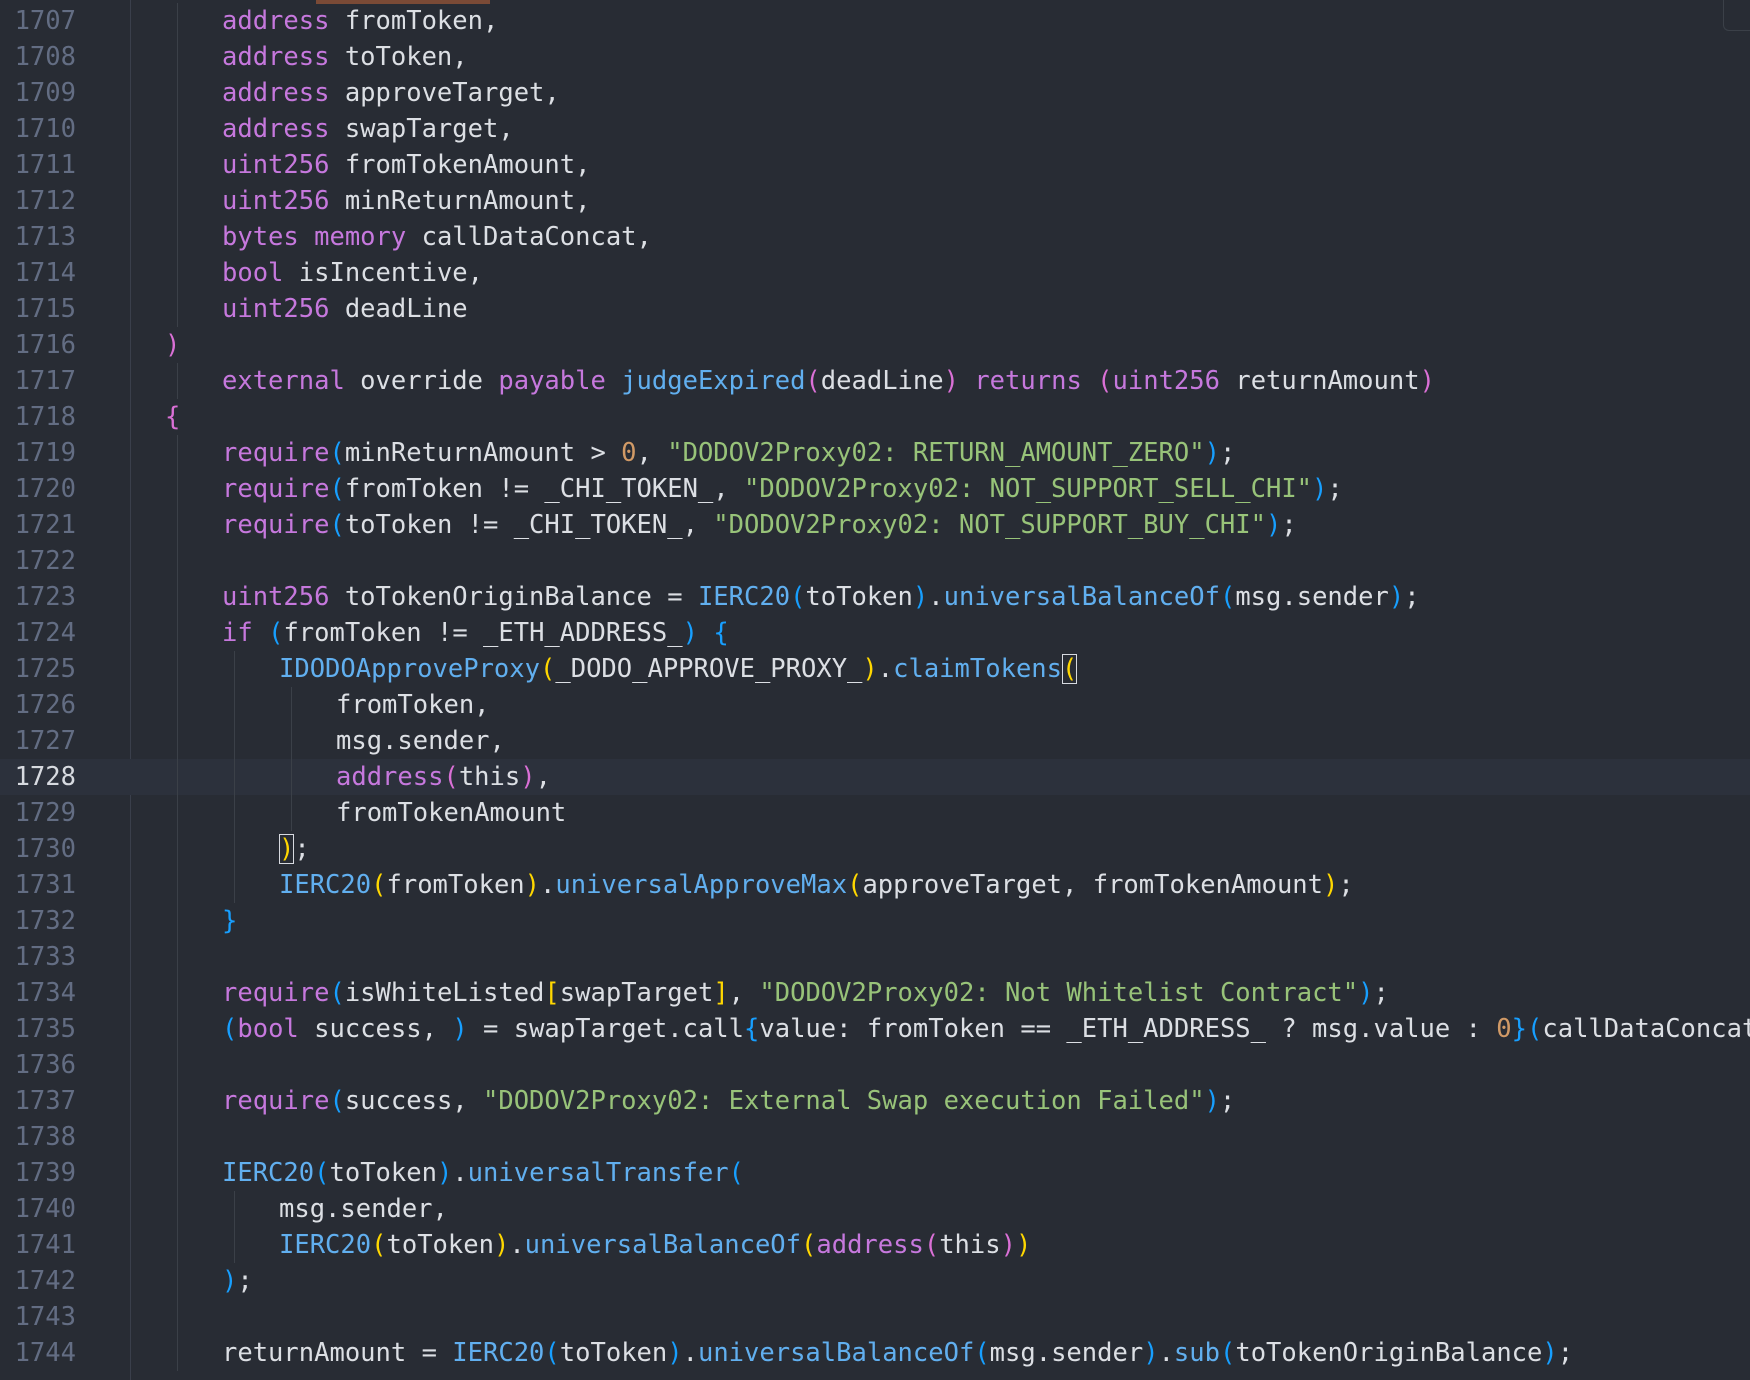 This screenshot has width=1750, height=1380. Describe the element at coordinates (875, 813) in the screenshot. I see `code-line: 1729 fromTokenAmount` at that location.